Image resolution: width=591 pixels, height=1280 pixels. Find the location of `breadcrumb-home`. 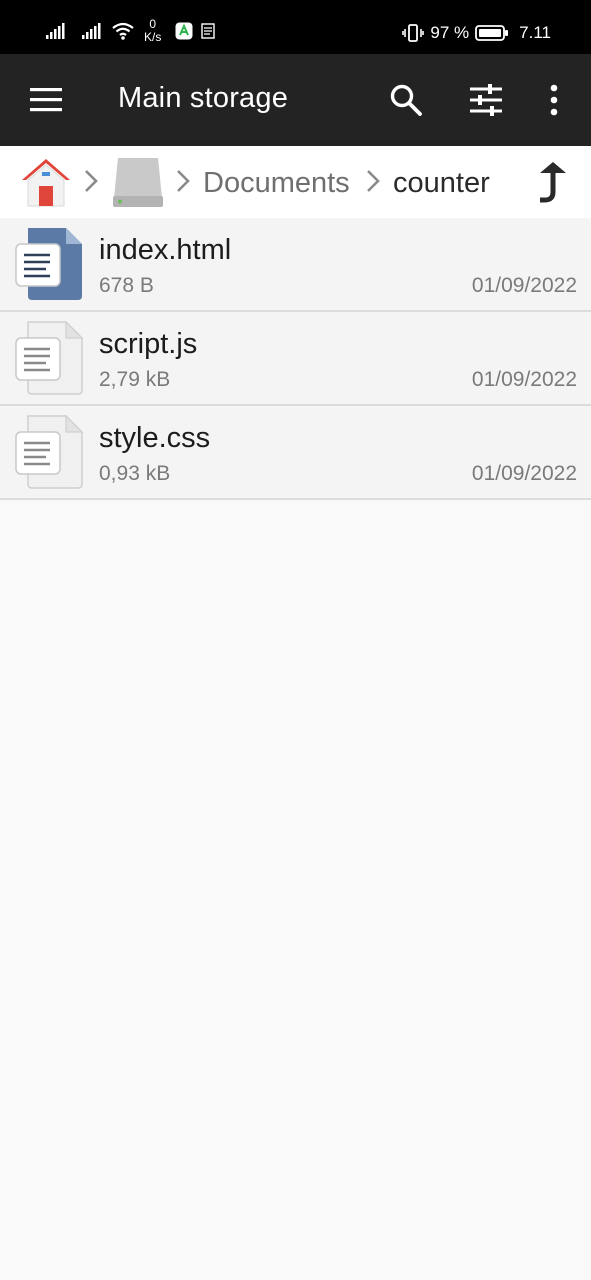

breadcrumb-home is located at coordinates (46, 182).